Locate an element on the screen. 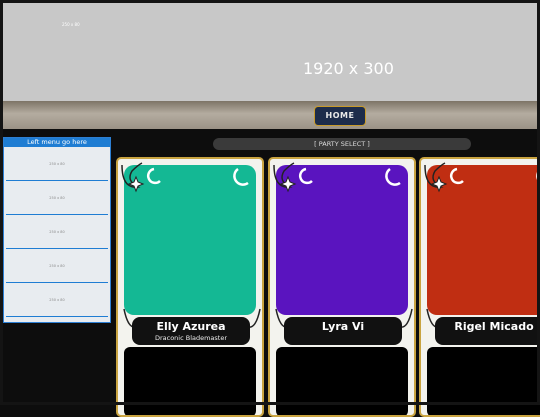 The width and height of the screenshot is (540, 417). card-subtitle: Draconic Blademaster is located at coordinates (191, 338).